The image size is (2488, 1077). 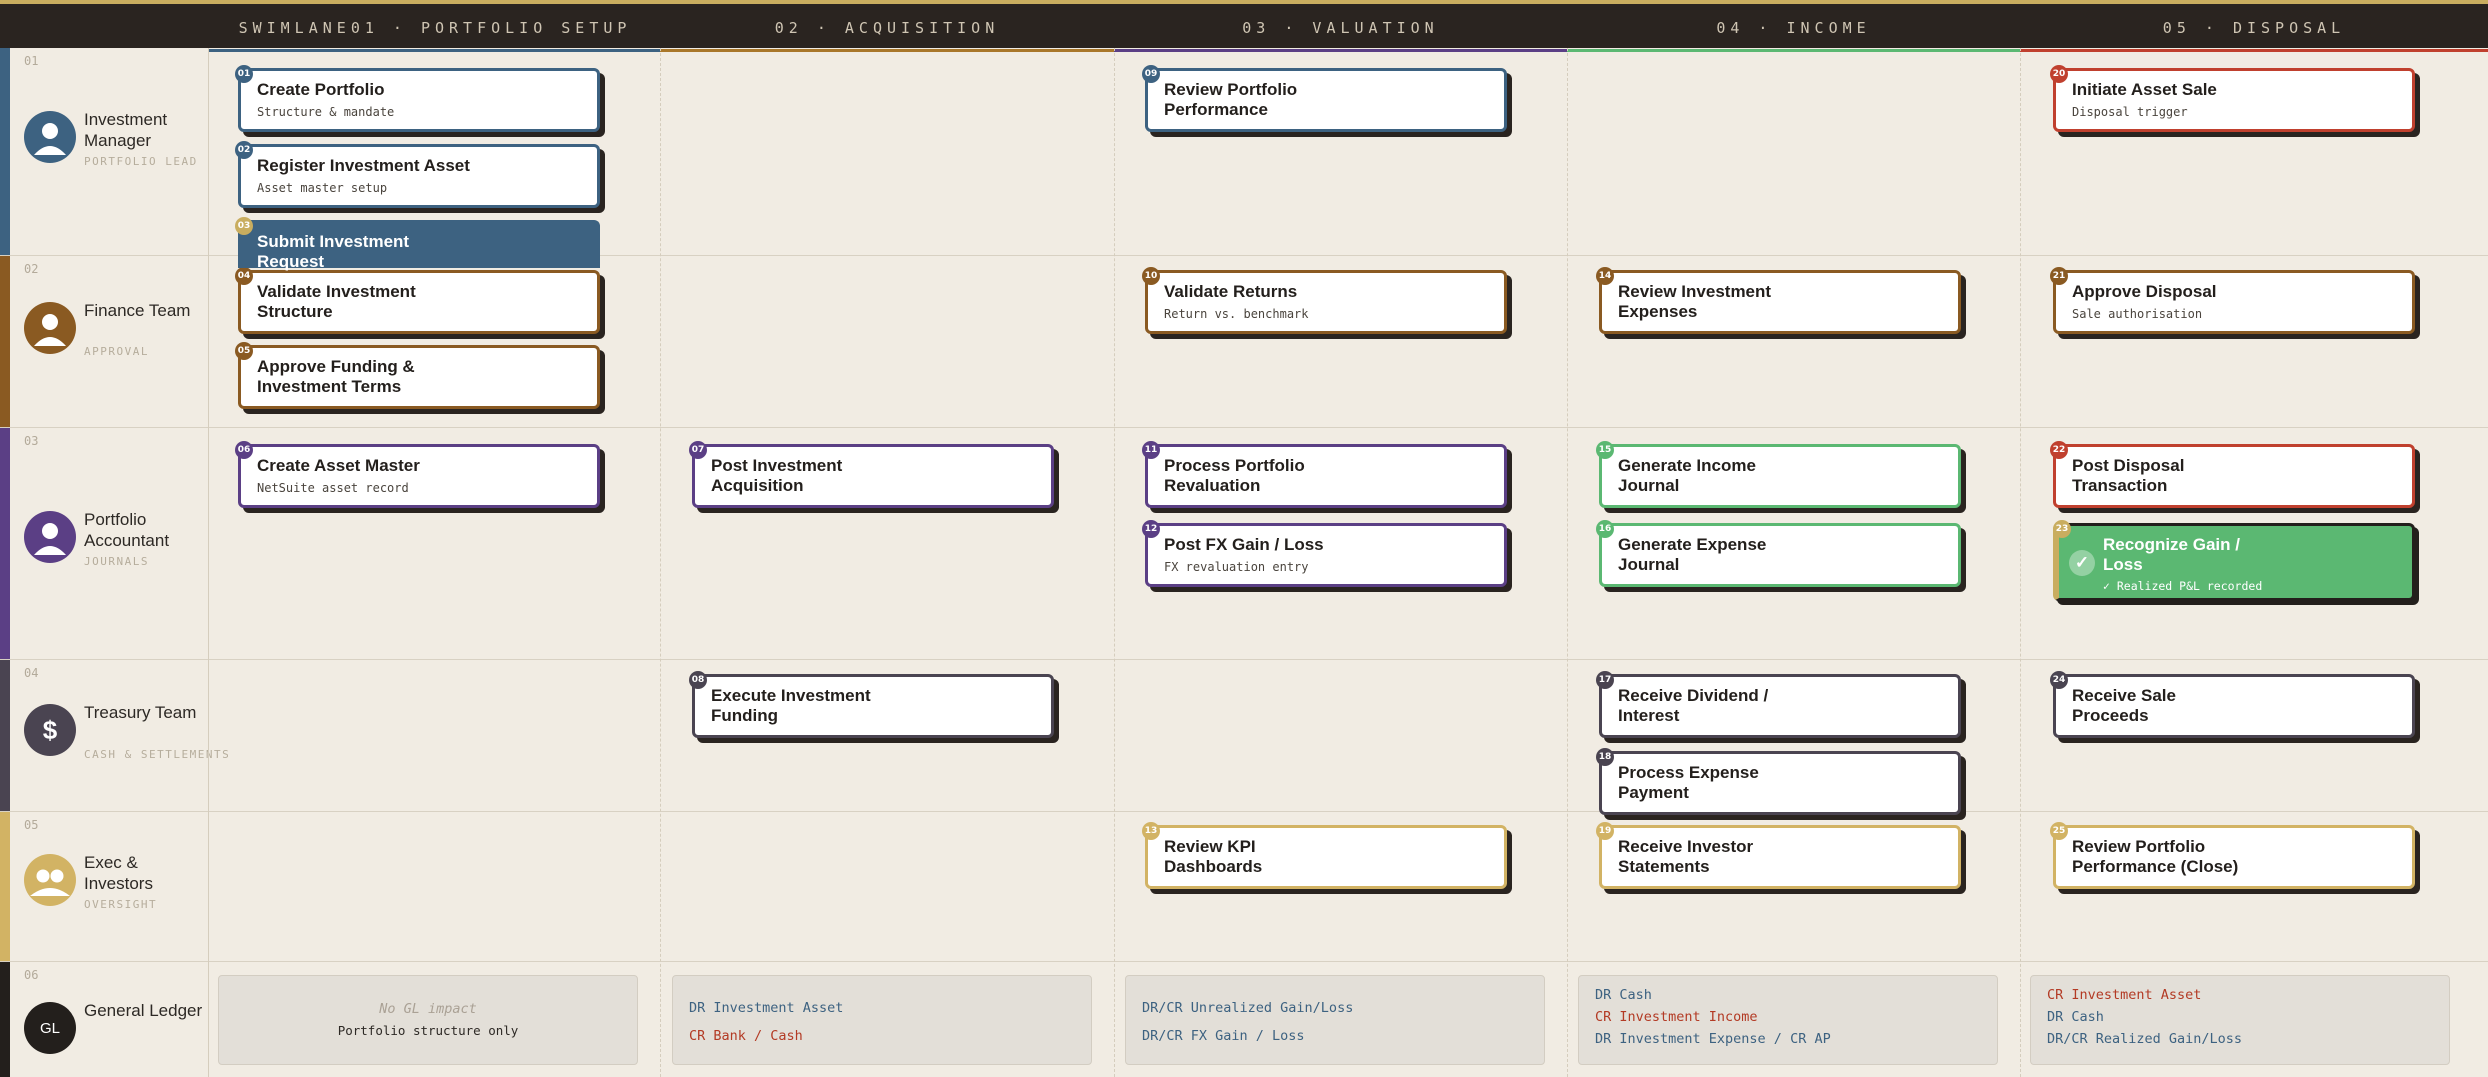 I want to click on task-title: Process Expense Payment, so click(x=1688, y=782).